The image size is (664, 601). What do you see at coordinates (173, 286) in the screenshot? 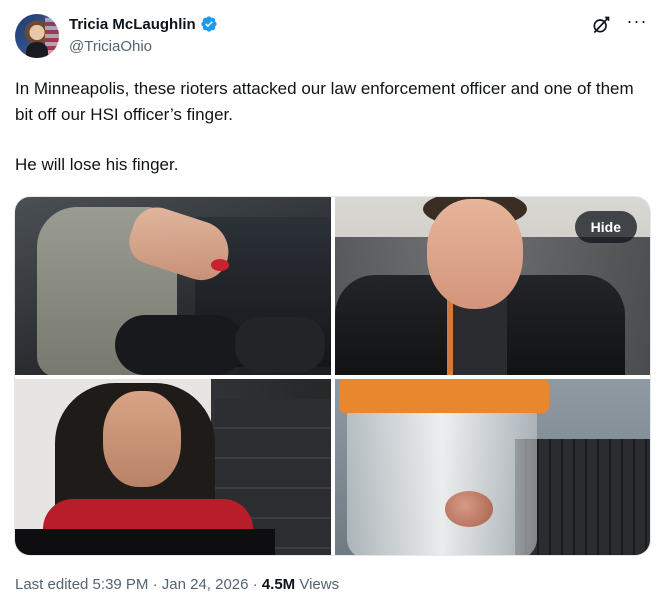
I see `photo-injured-hand` at bounding box center [173, 286].